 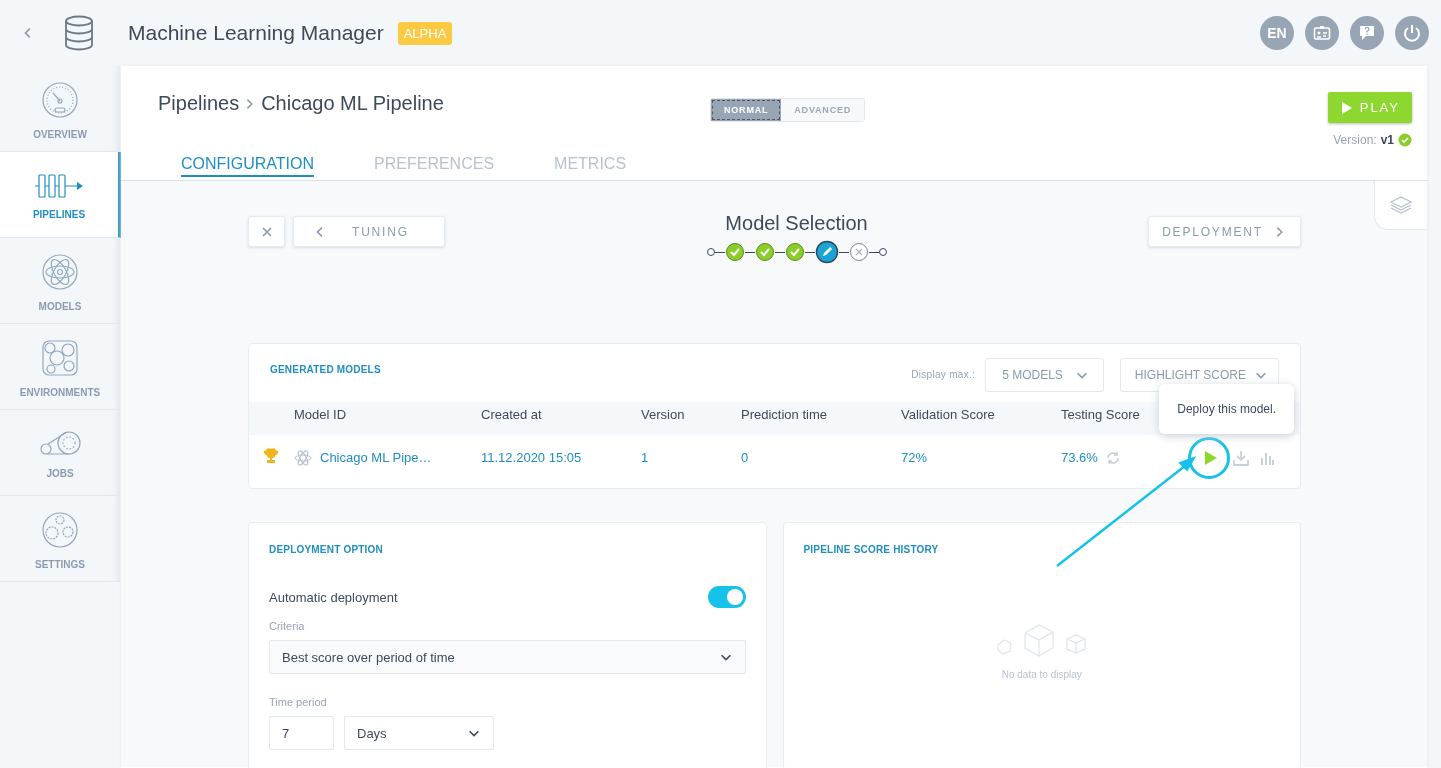 I want to click on refresh-icon, so click(x=1112, y=457).